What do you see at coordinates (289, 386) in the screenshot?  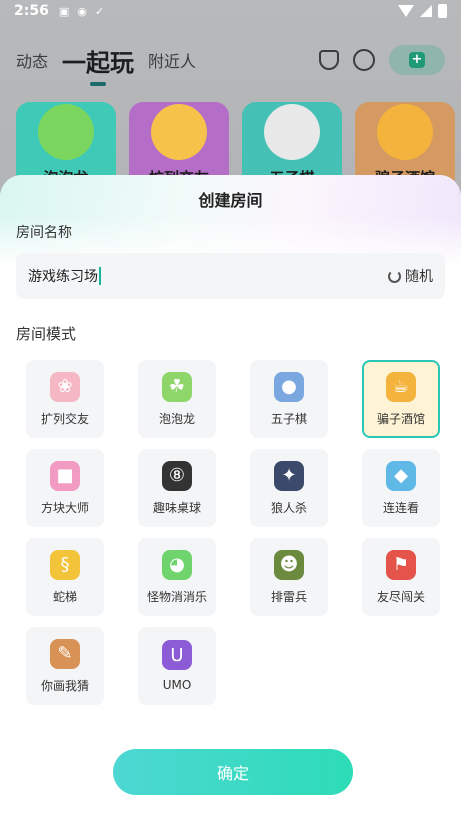 I see `gomoku-icon: ●` at bounding box center [289, 386].